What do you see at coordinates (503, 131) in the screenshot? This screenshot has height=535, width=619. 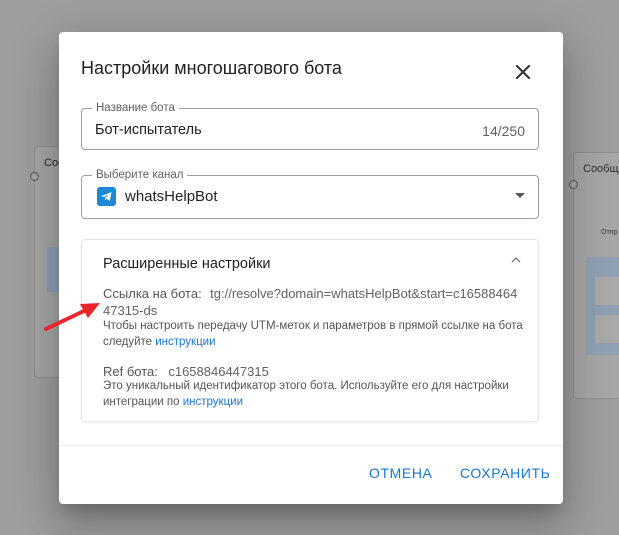 I see `bot-name-counter: 14/250` at bounding box center [503, 131].